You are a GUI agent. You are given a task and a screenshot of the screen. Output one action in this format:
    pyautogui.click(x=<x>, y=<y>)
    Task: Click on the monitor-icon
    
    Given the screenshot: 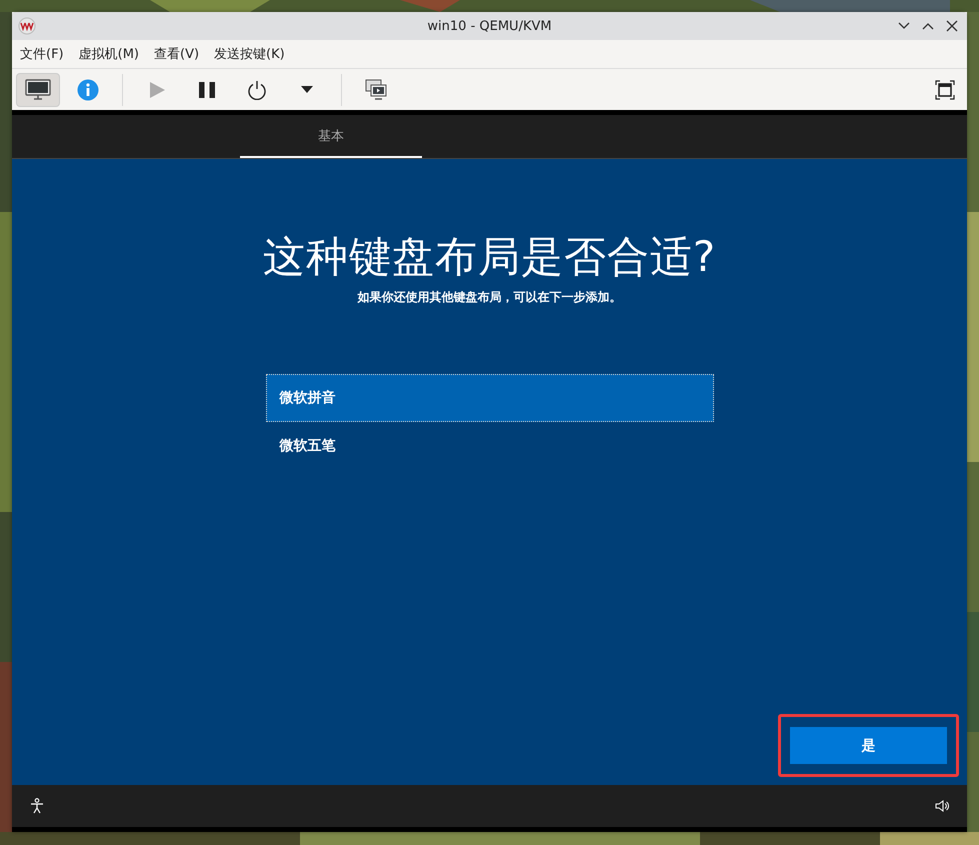 What is the action you would take?
    pyautogui.click(x=38, y=89)
    